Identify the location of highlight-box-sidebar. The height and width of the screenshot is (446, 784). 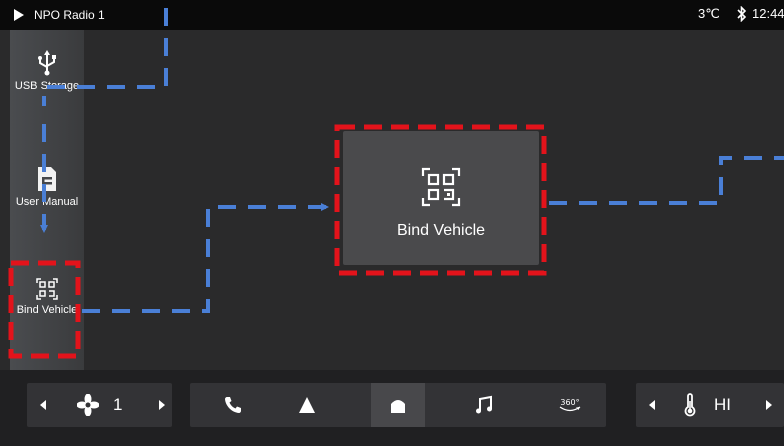
(44, 309).